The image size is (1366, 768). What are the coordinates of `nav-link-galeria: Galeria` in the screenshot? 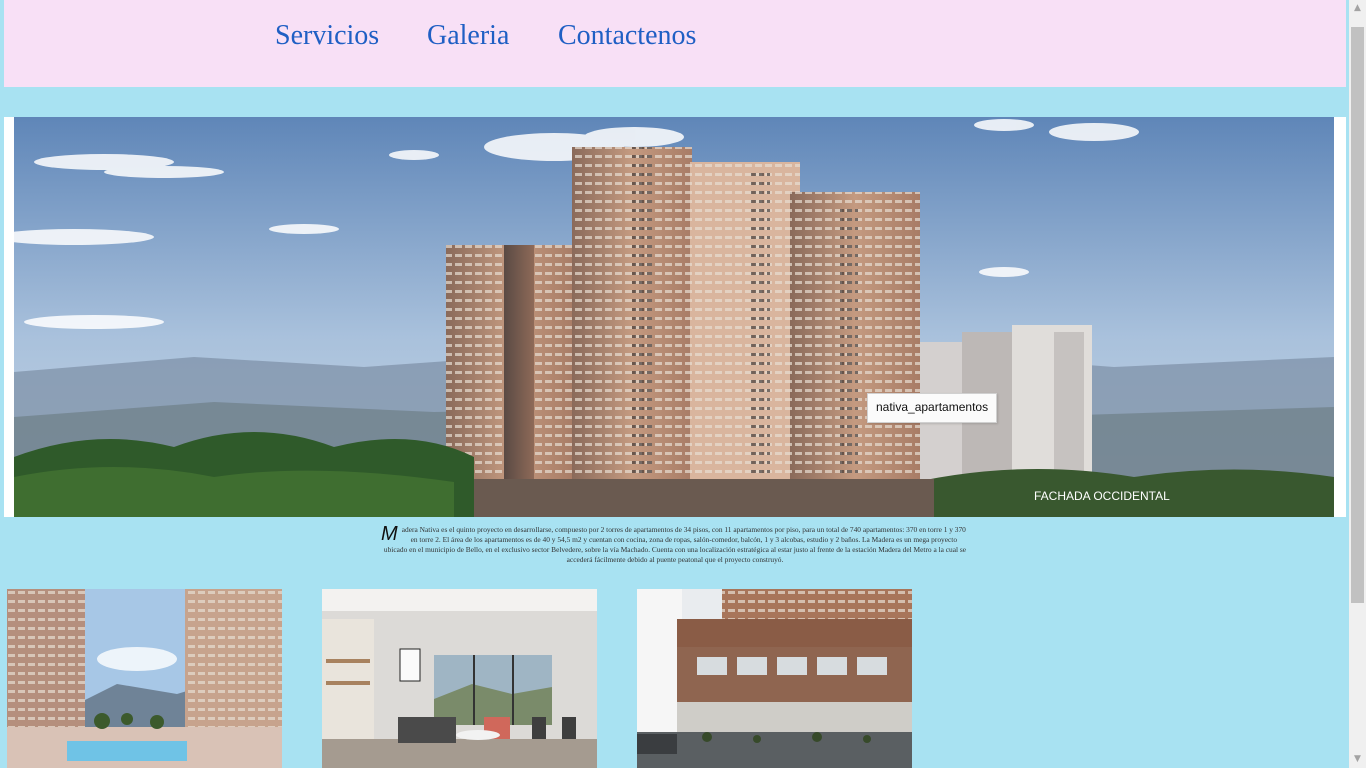 It's located at (468, 36).